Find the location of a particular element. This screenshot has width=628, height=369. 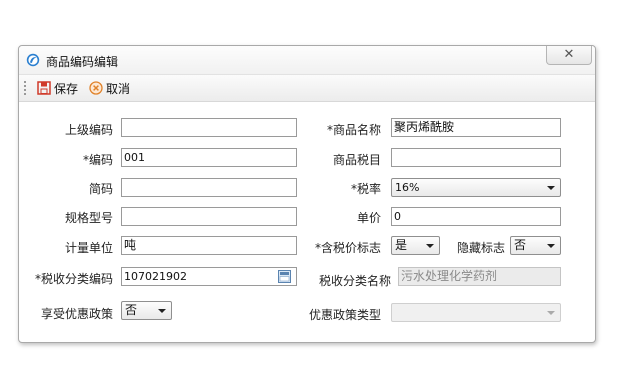

product-name-input: 聚丙烯酰胺 is located at coordinates (476, 127).